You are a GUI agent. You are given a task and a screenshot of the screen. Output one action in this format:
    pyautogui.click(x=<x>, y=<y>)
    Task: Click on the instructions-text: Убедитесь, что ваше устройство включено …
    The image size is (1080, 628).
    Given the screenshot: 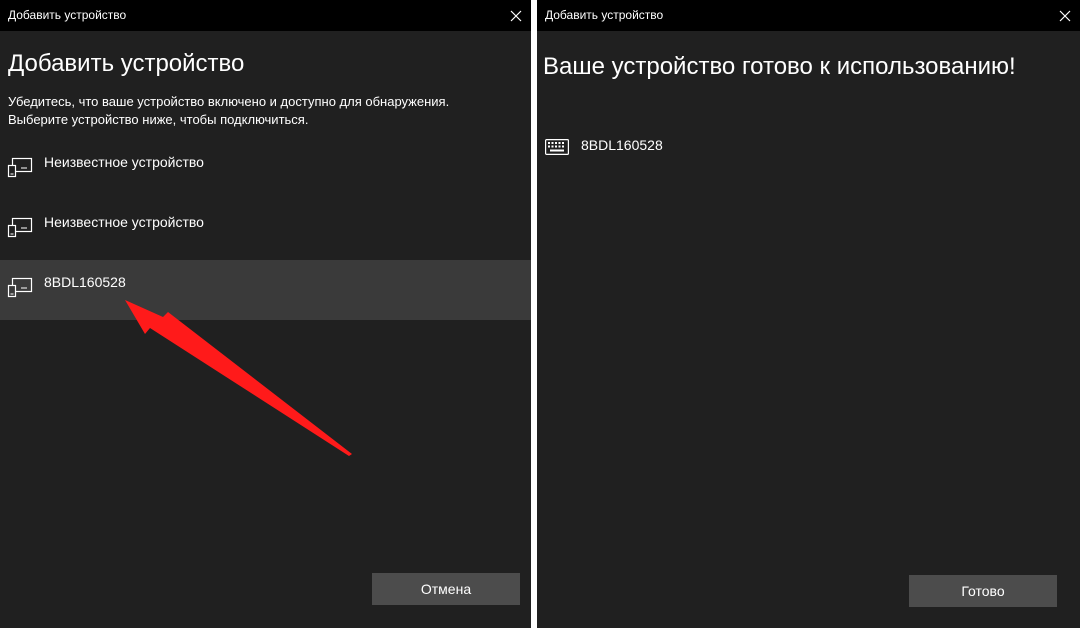 What is the action you would take?
    pyautogui.click(x=265, y=111)
    